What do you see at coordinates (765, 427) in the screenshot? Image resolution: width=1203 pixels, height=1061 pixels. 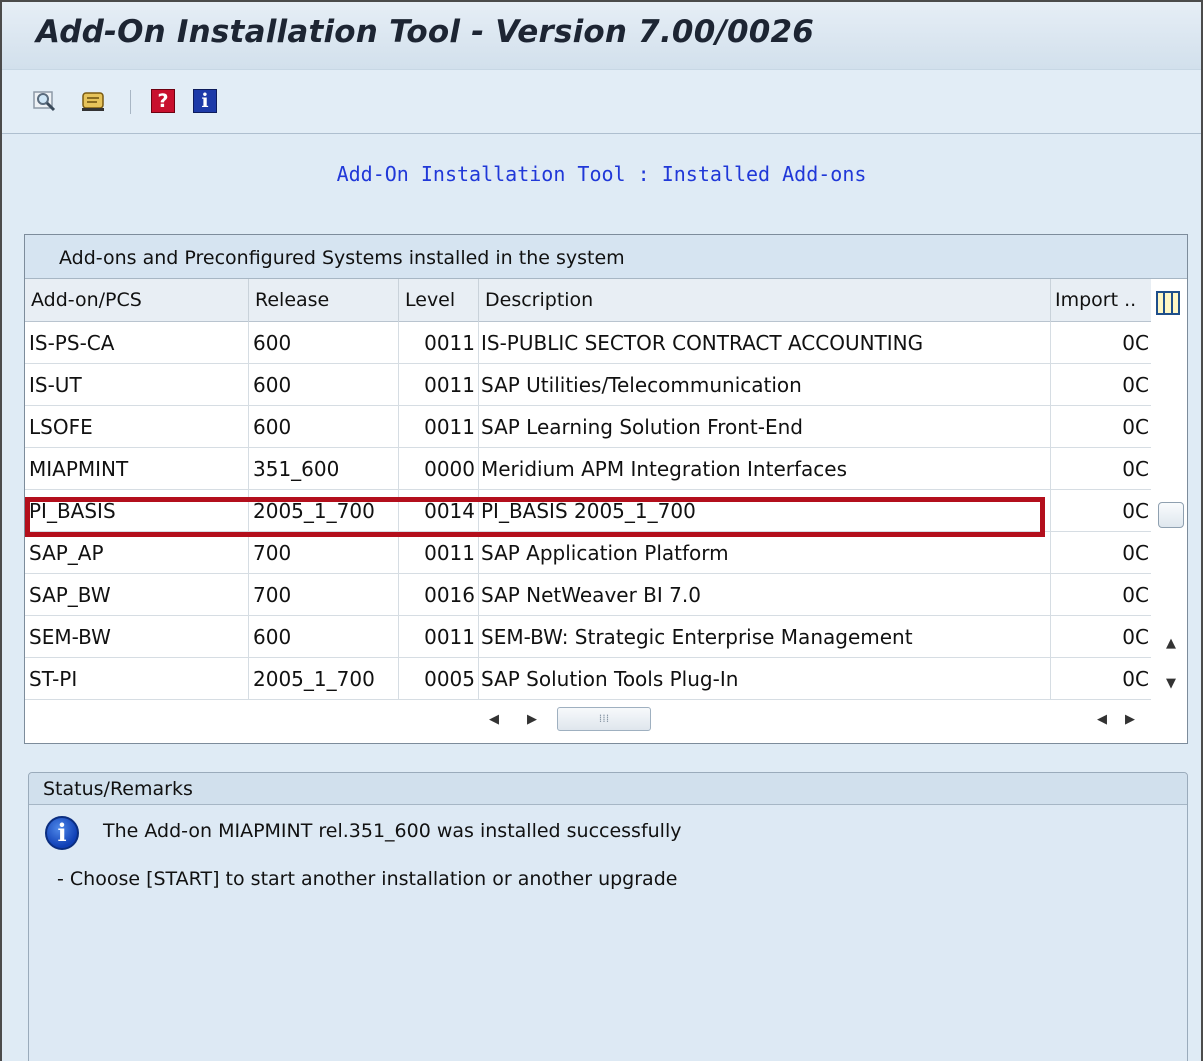 I see `cell-description: SAP Learning Solution Front-End` at bounding box center [765, 427].